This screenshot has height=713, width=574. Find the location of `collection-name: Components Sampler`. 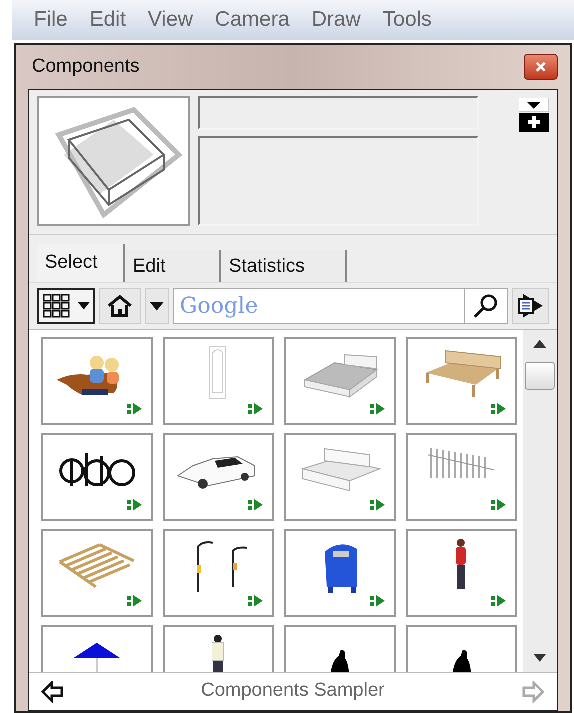

collection-name: Components Sampler is located at coordinates (293, 691).